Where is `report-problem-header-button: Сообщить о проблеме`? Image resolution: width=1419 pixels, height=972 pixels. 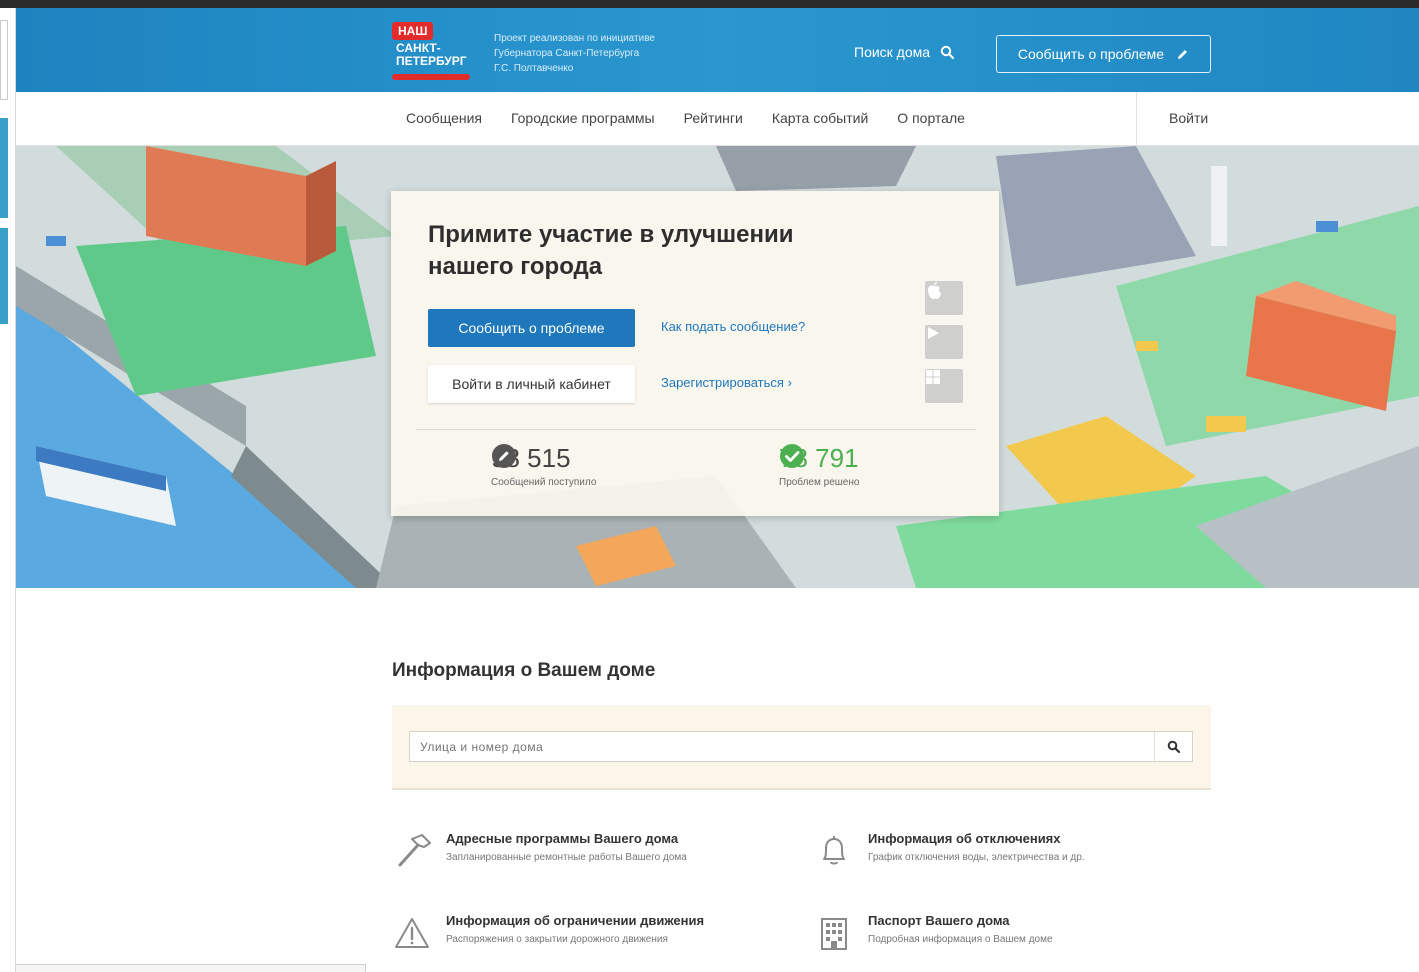 report-problem-header-button: Сообщить о проблеме is located at coordinates (1103, 54).